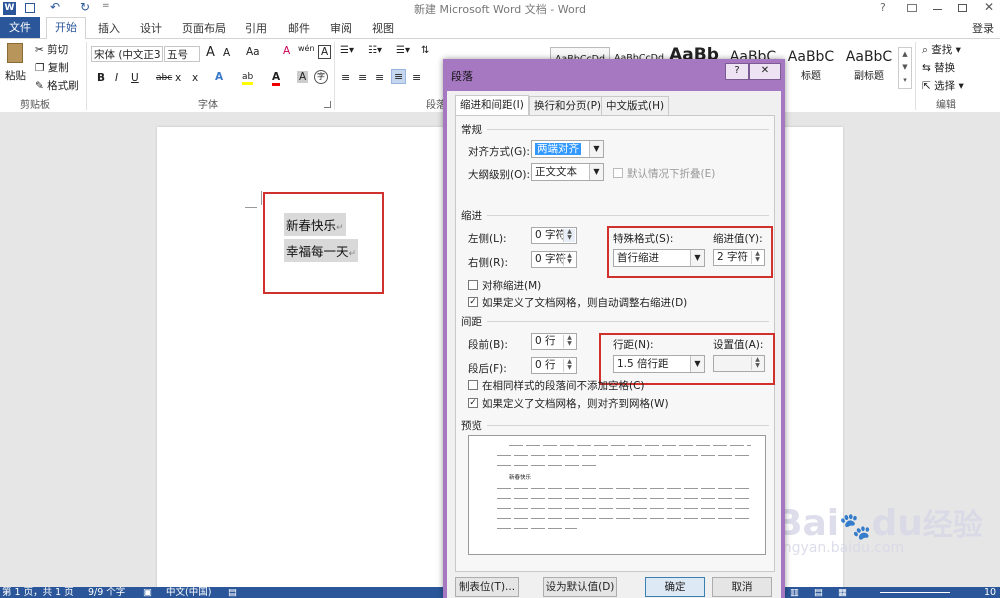 This screenshot has height=598, width=1000. I want to click on copy-button: ❐ 复制, so click(52, 67).